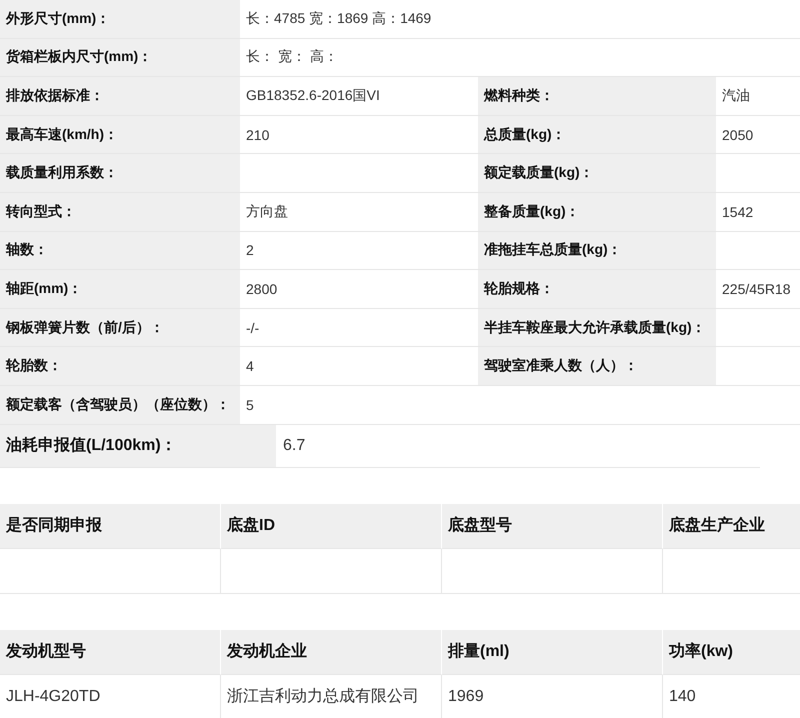 This screenshot has width=800, height=718. Describe the element at coordinates (561, 366) in the screenshot. I see `spec-label: 驾驶室准乘人数（人）：` at that location.